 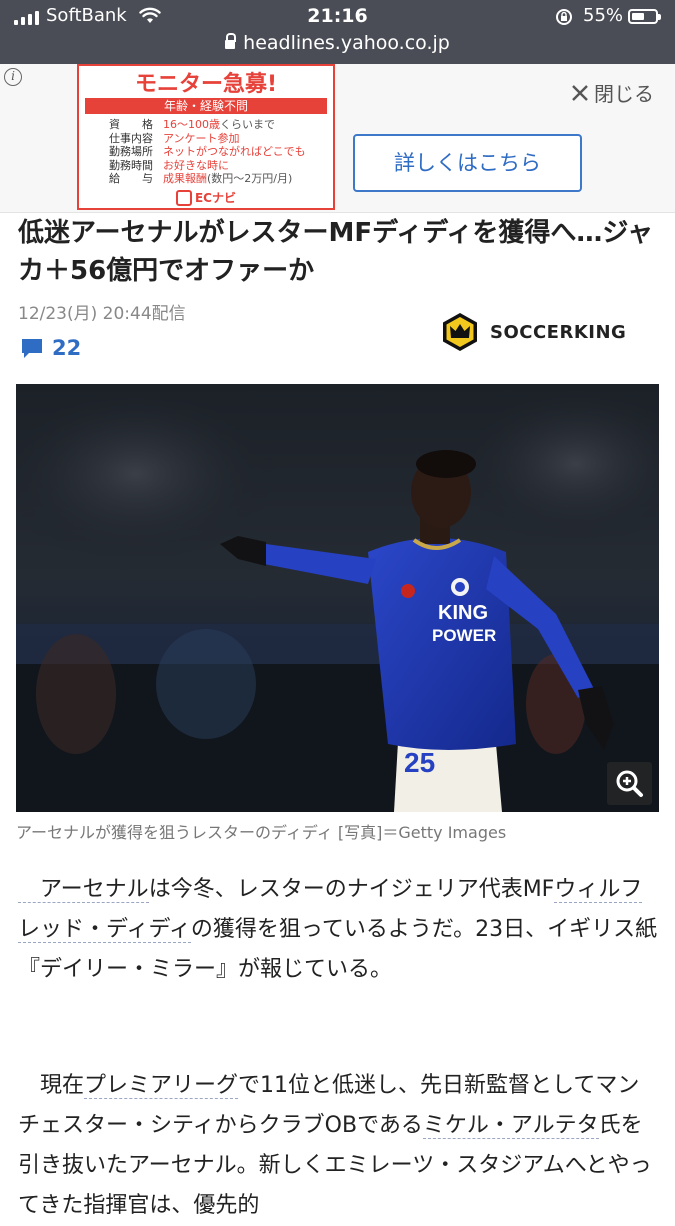 What do you see at coordinates (510, 1126) in the screenshot?
I see `keyword-link-arteta: ミケル・アルテタ` at bounding box center [510, 1126].